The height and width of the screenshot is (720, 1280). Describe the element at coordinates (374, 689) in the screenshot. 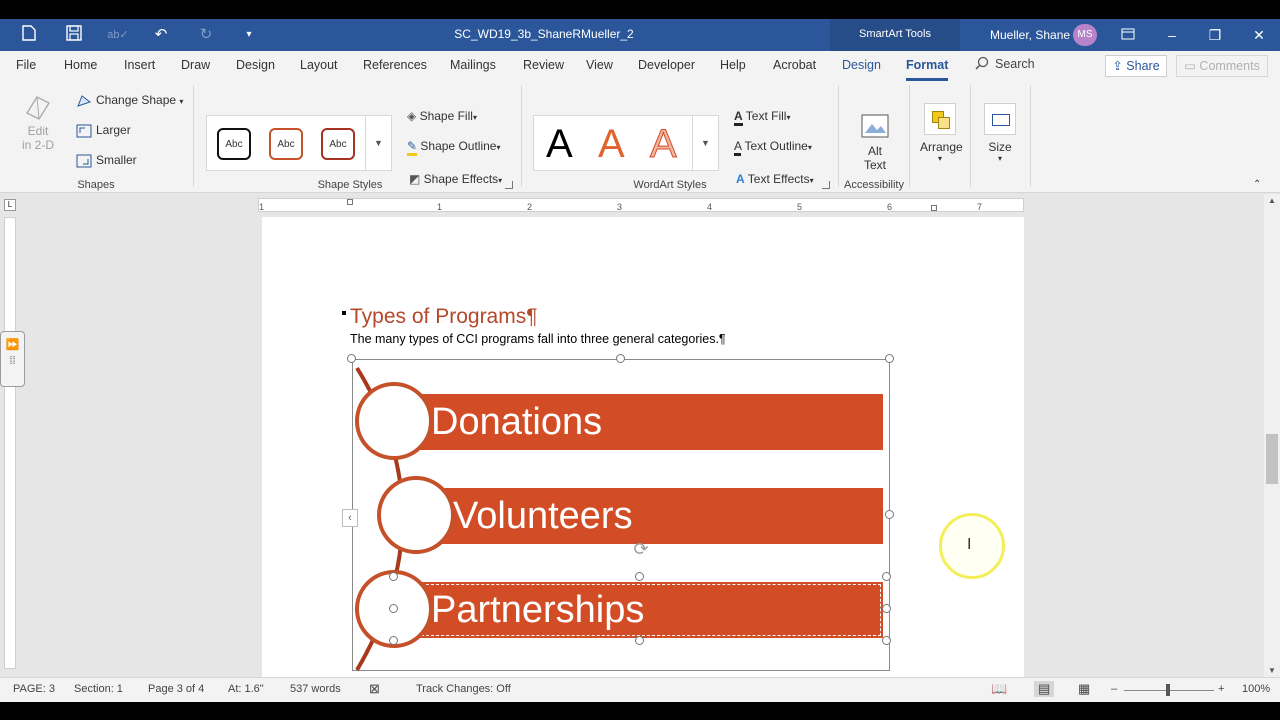

I see `proofing-icon: ⊠` at that location.